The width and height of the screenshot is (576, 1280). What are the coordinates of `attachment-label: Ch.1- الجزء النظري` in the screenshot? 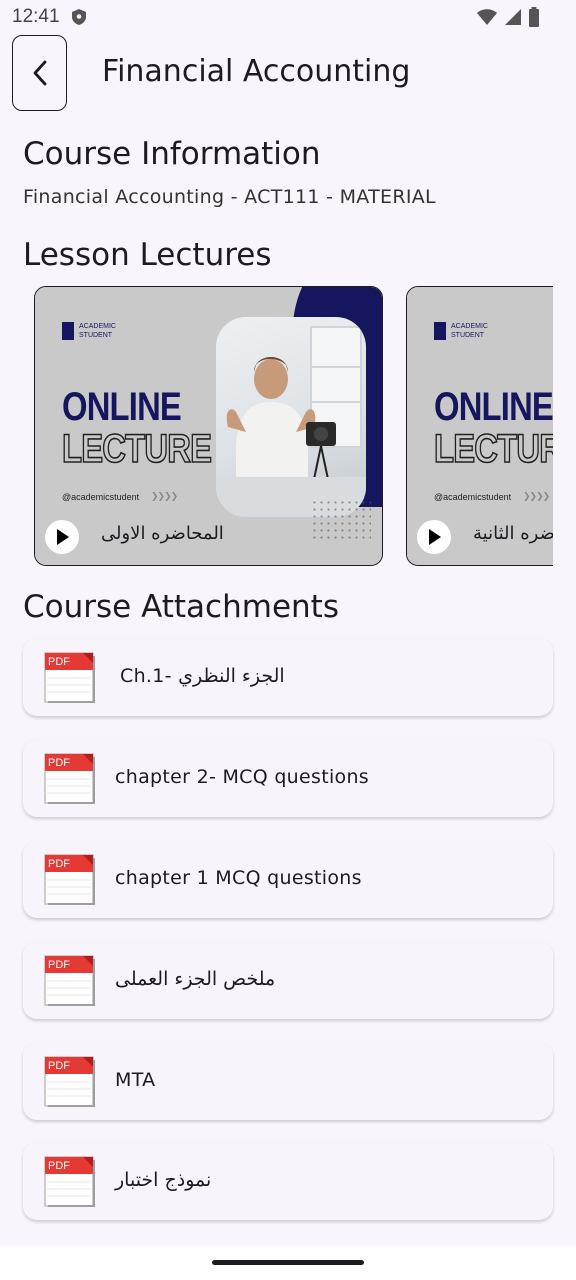 It's located at (202, 676).